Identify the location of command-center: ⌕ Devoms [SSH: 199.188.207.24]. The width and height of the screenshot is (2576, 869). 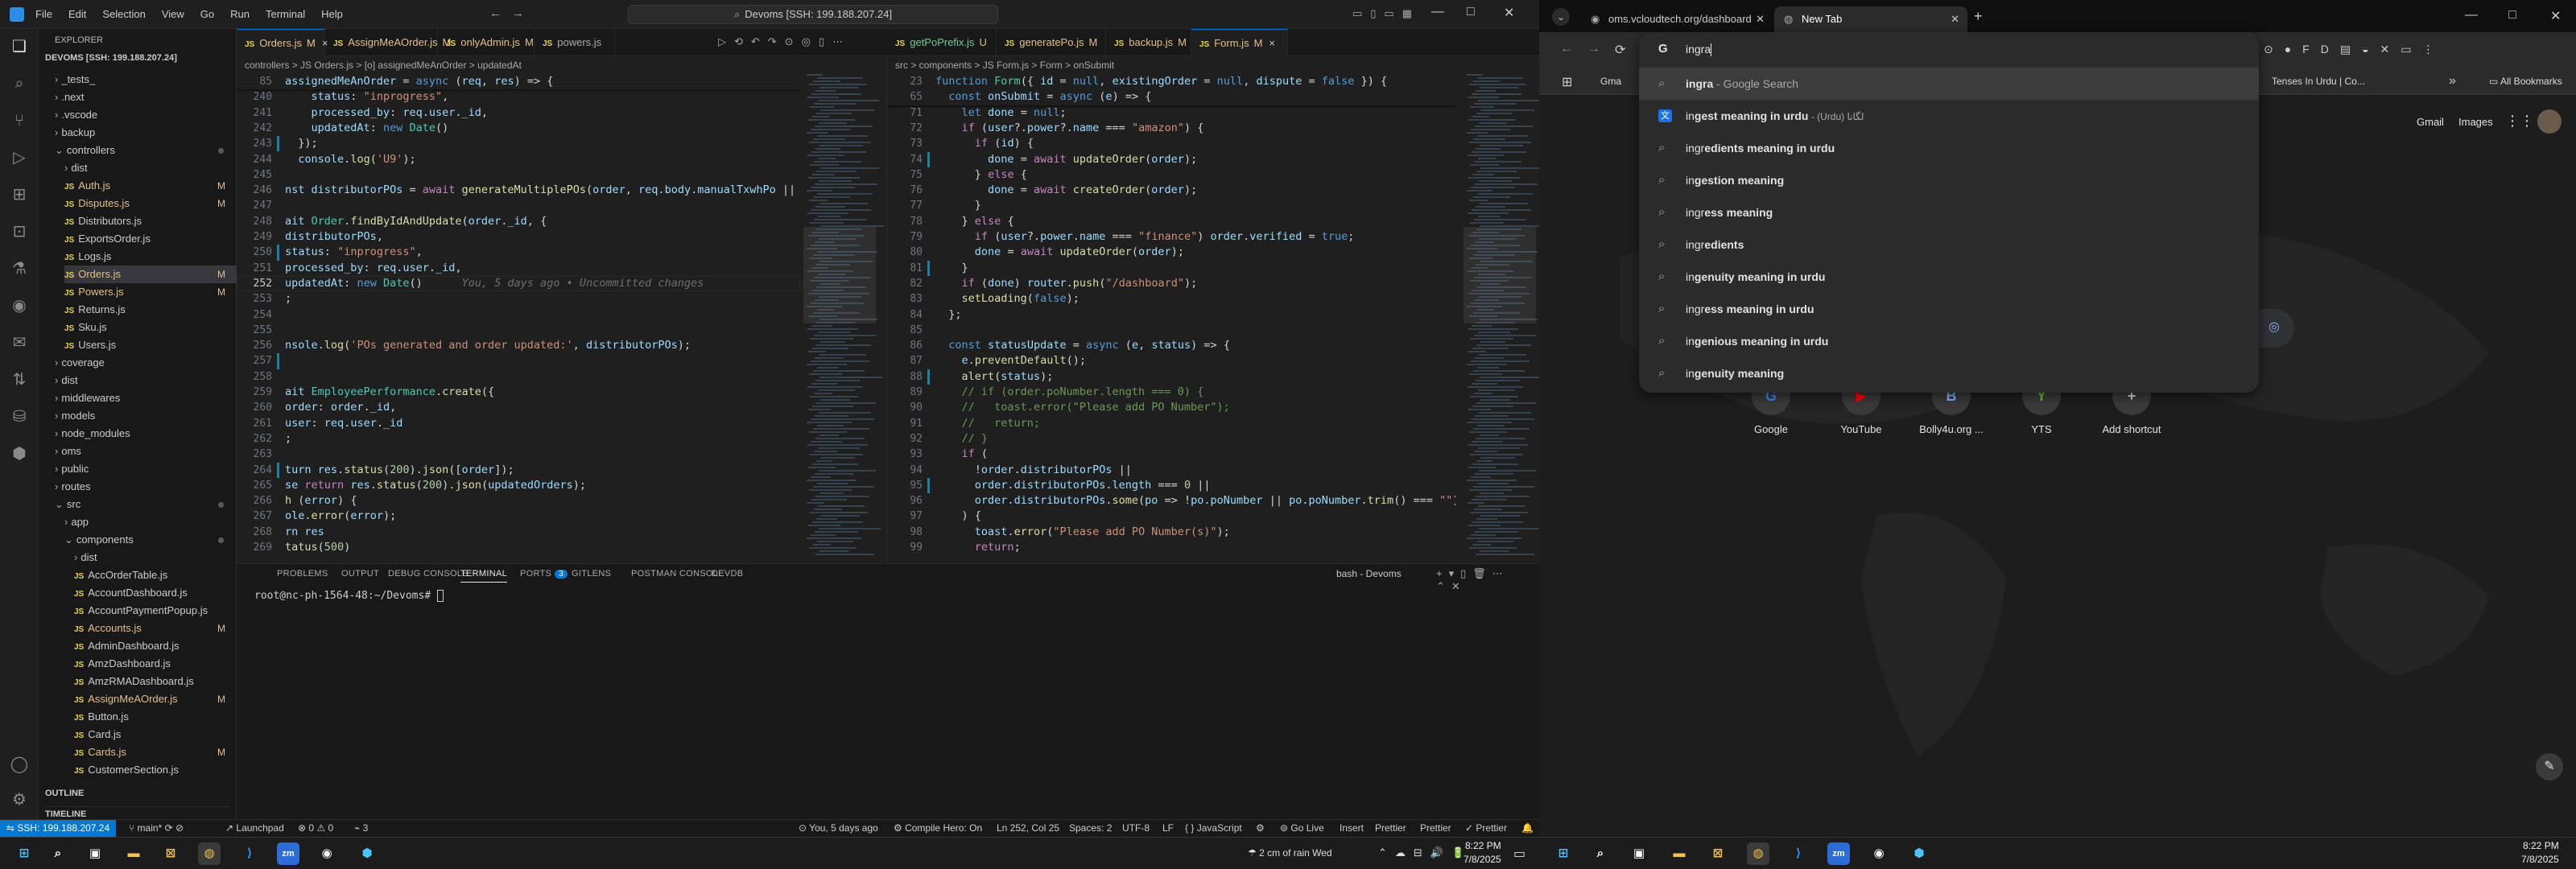
(813, 14).